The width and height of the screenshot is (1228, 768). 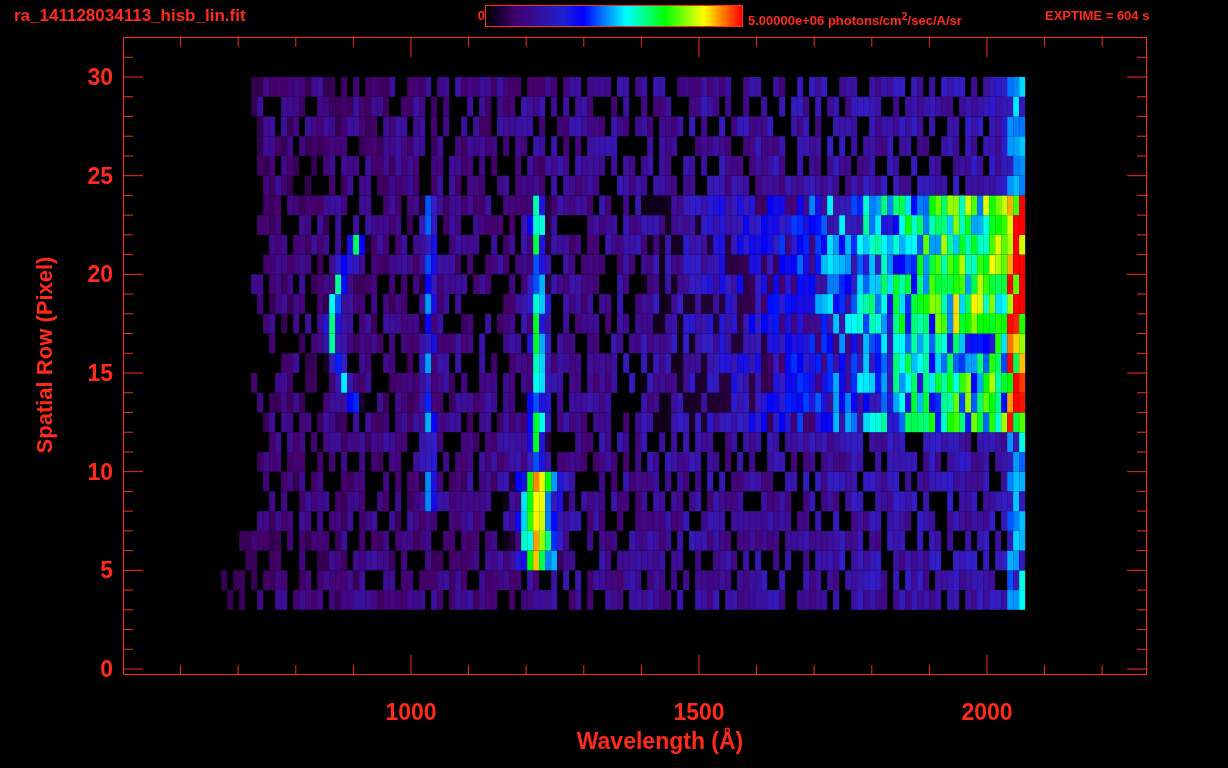 I want to click on file-title: ra_141128034113_hisb_lin.fit, so click(x=130, y=16).